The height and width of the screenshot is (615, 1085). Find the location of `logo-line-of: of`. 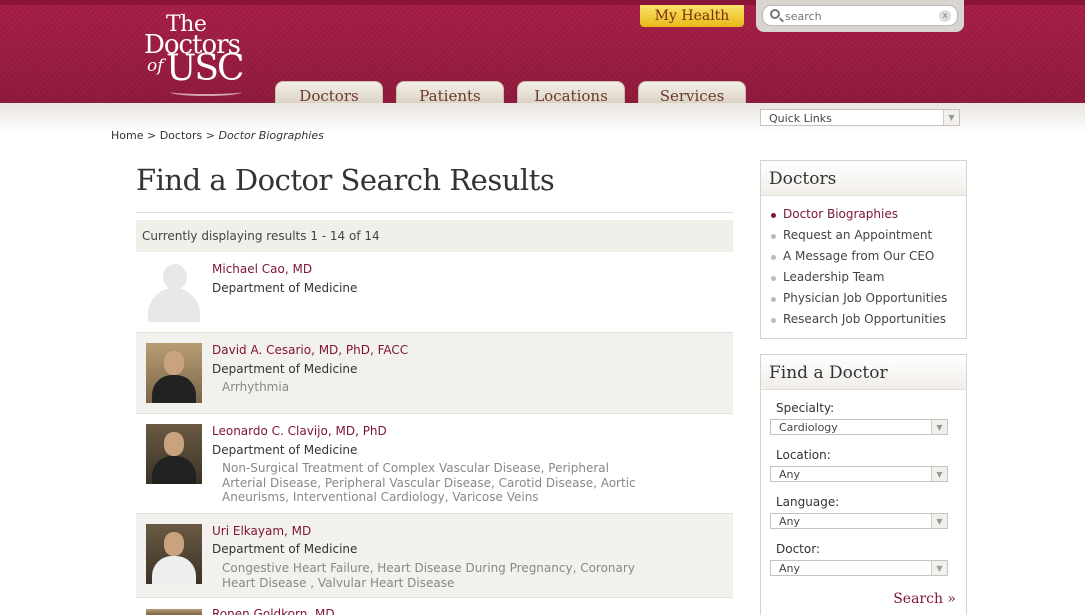

logo-line-of: of is located at coordinates (155, 66).